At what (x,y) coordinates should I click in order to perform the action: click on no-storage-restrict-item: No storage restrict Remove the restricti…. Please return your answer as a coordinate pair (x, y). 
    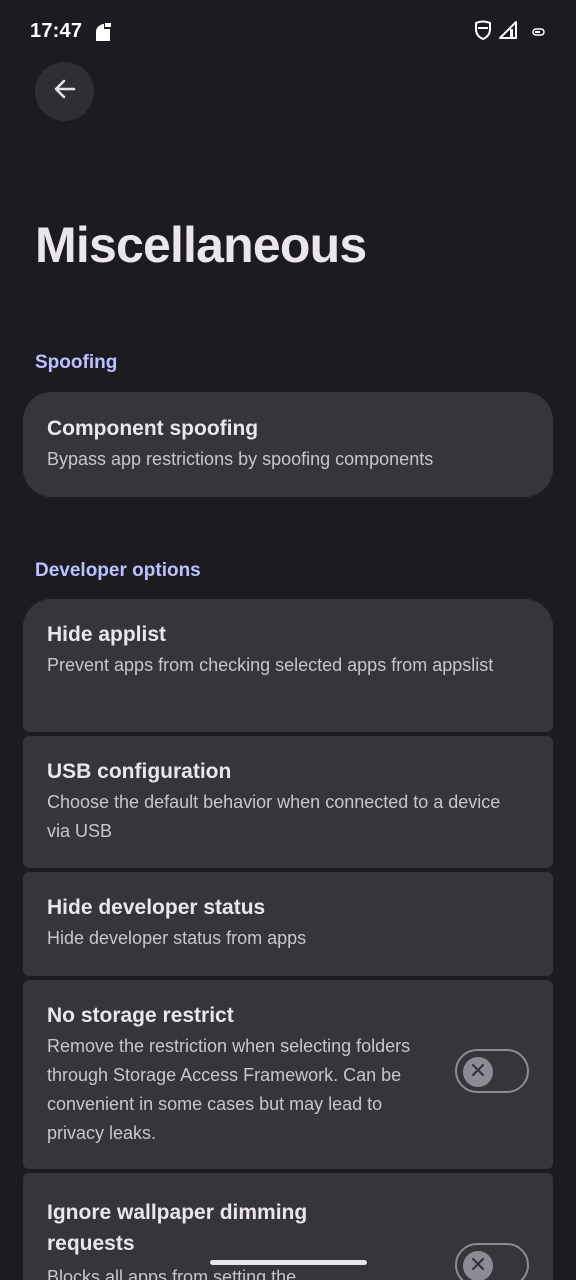
    Looking at the image, I should click on (288, 1074).